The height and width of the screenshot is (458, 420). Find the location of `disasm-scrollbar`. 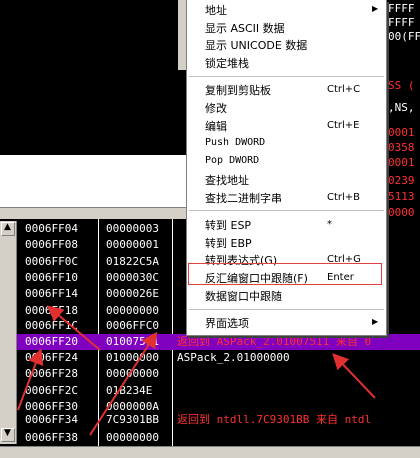

disasm-scrollbar is located at coordinates (182, 35).